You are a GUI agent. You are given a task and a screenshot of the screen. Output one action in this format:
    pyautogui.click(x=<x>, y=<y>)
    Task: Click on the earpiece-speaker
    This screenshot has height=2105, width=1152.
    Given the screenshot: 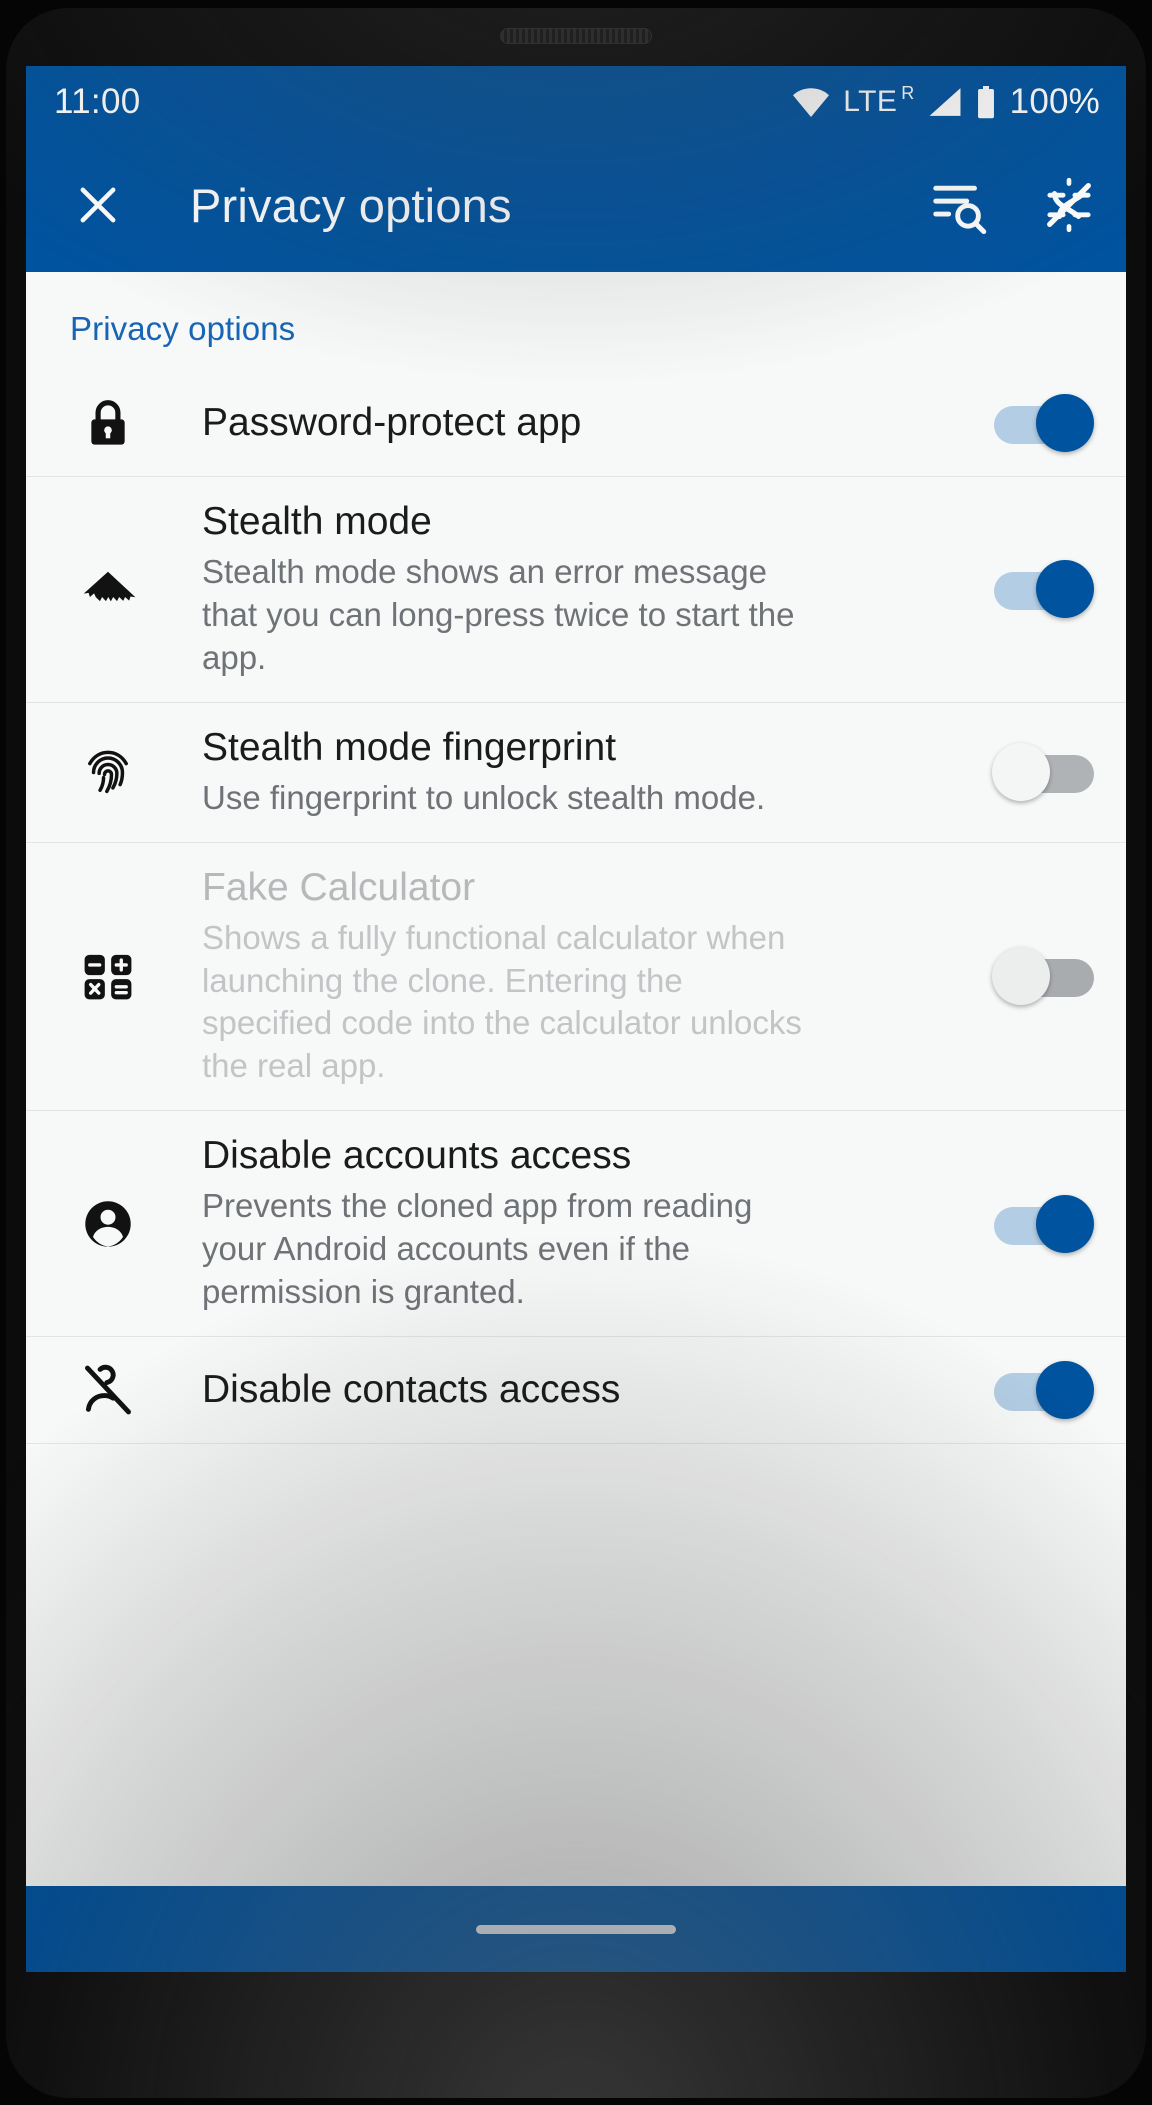 What is the action you would take?
    pyautogui.click(x=576, y=36)
    